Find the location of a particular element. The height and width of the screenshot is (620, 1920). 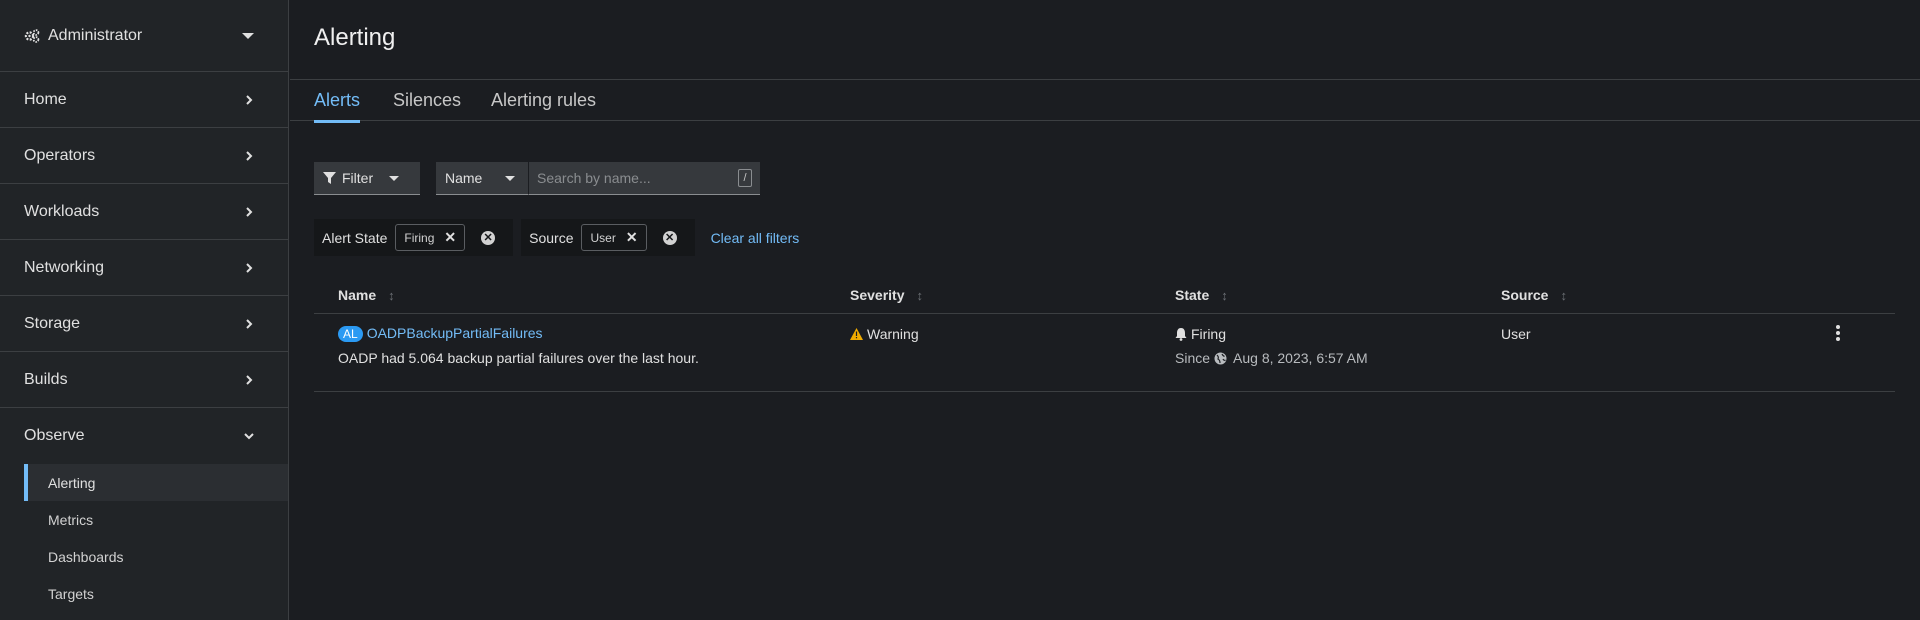

severity-cell: Warning is located at coordinates (884, 334).